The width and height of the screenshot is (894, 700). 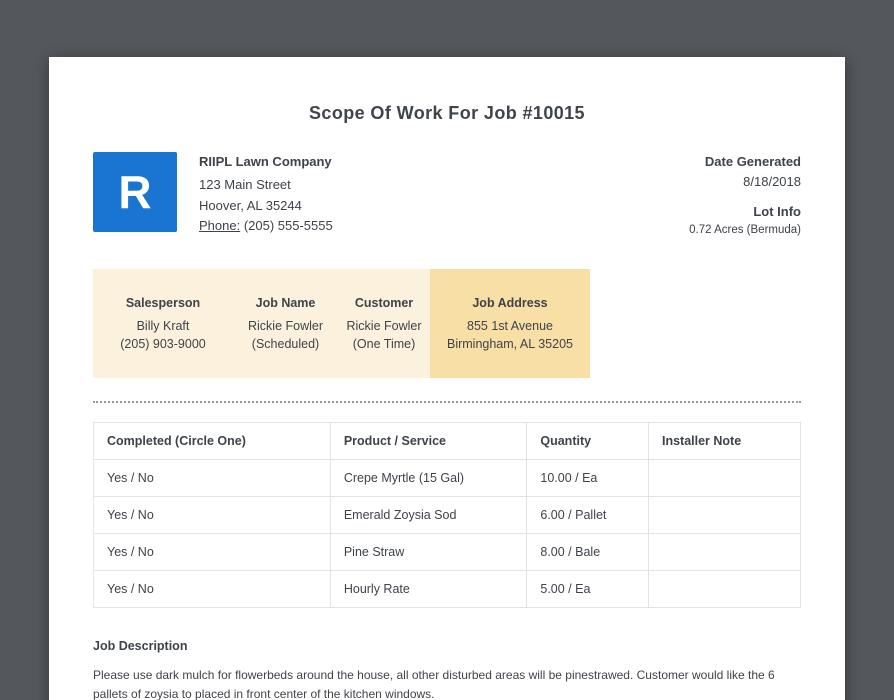 I want to click on company-address-line1: 123 Main Street, so click(x=245, y=184).